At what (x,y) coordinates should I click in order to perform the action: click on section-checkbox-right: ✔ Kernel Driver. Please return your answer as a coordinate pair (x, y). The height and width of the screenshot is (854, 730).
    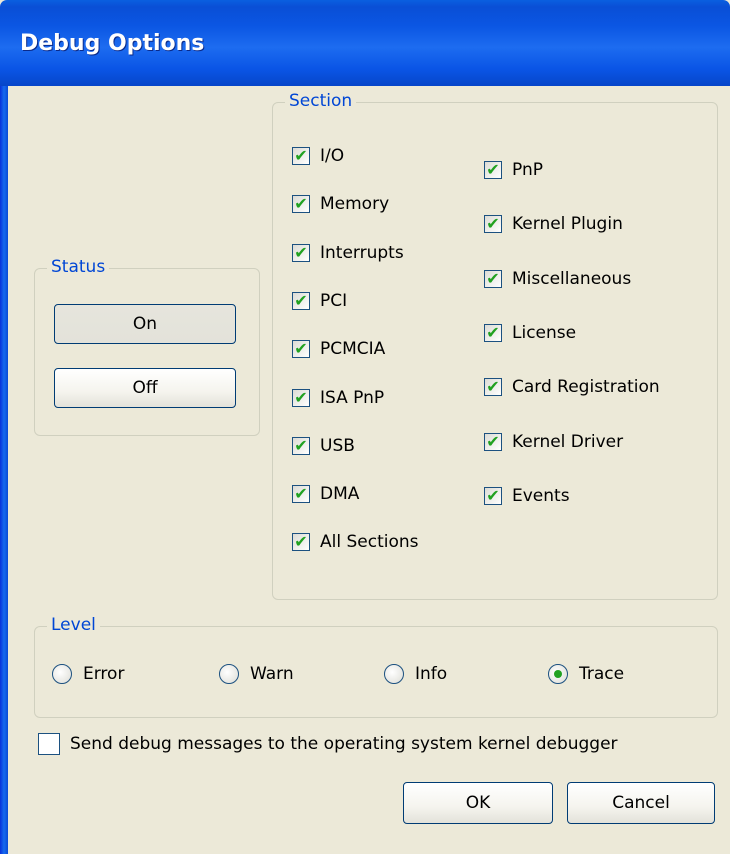
    Looking at the image, I should click on (553, 442).